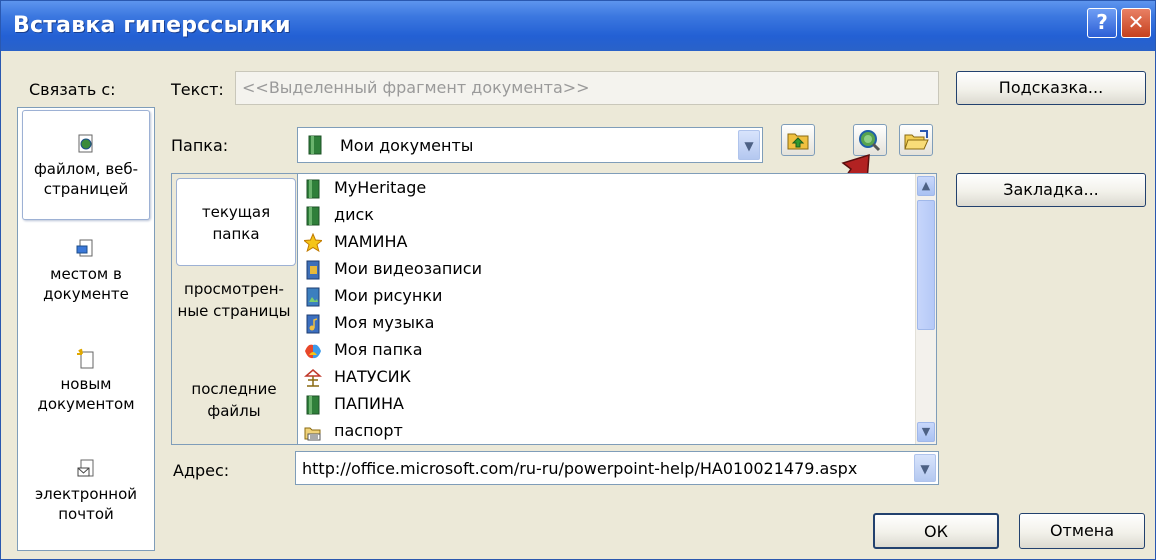  What do you see at coordinates (313, 351) in the screenshot?
I see `colorful-folder-icon` at bounding box center [313, 351].